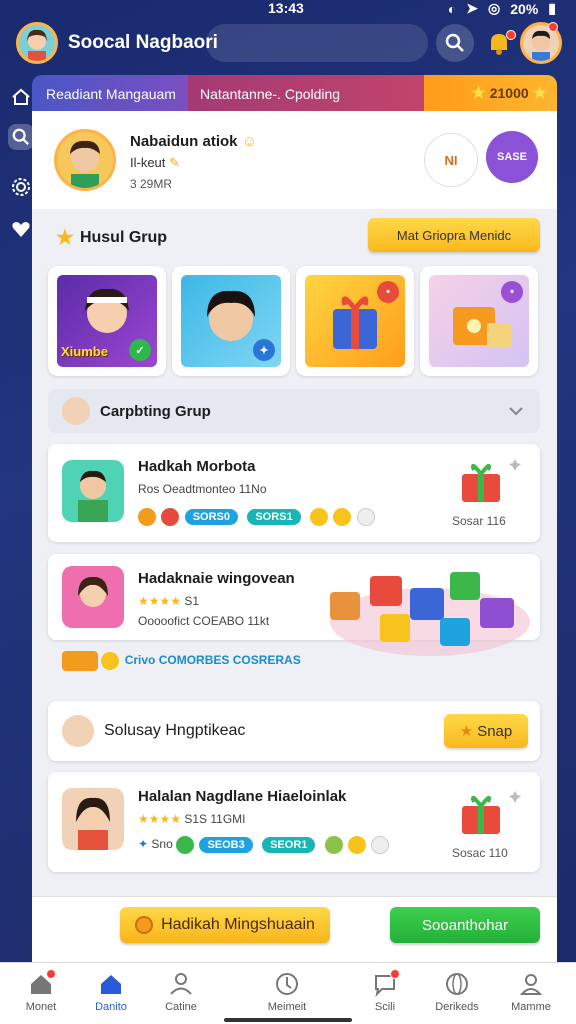 The height and width of the screenshot is (1024, 576). I want to click on snap-button: ★ Snap, so click(486, 731).